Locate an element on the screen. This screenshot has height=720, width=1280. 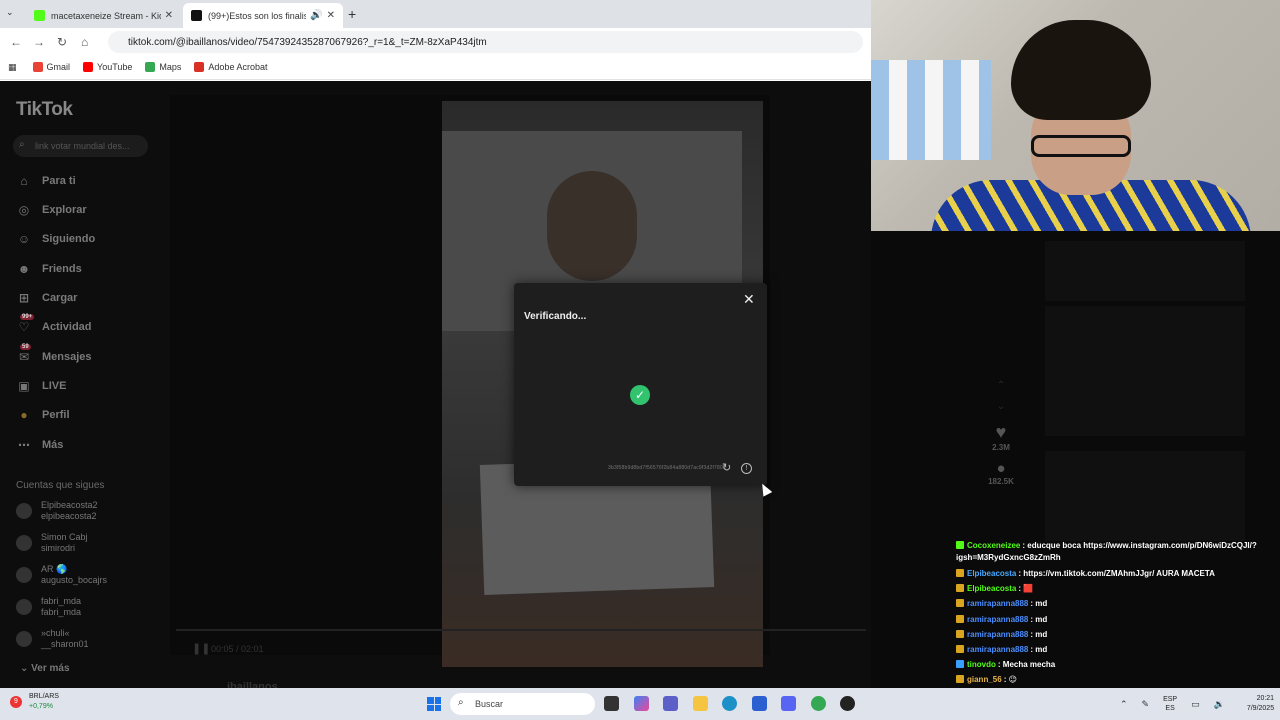
heart-icon: ♥ is located at coordinates (1001, 432).